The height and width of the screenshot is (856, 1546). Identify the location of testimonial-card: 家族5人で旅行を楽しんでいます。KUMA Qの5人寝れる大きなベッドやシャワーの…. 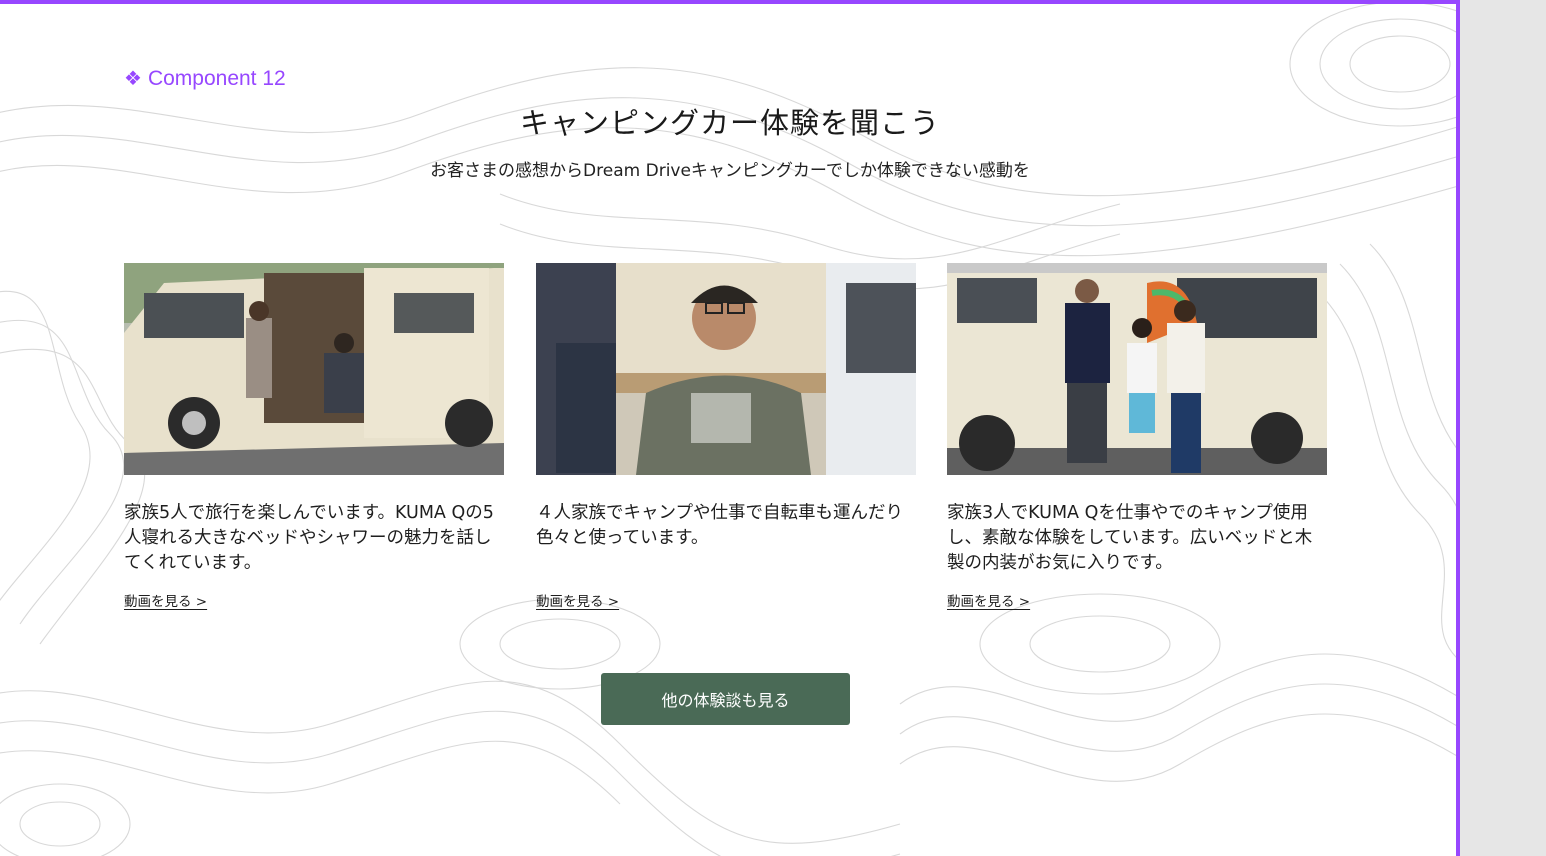
(314, 436).